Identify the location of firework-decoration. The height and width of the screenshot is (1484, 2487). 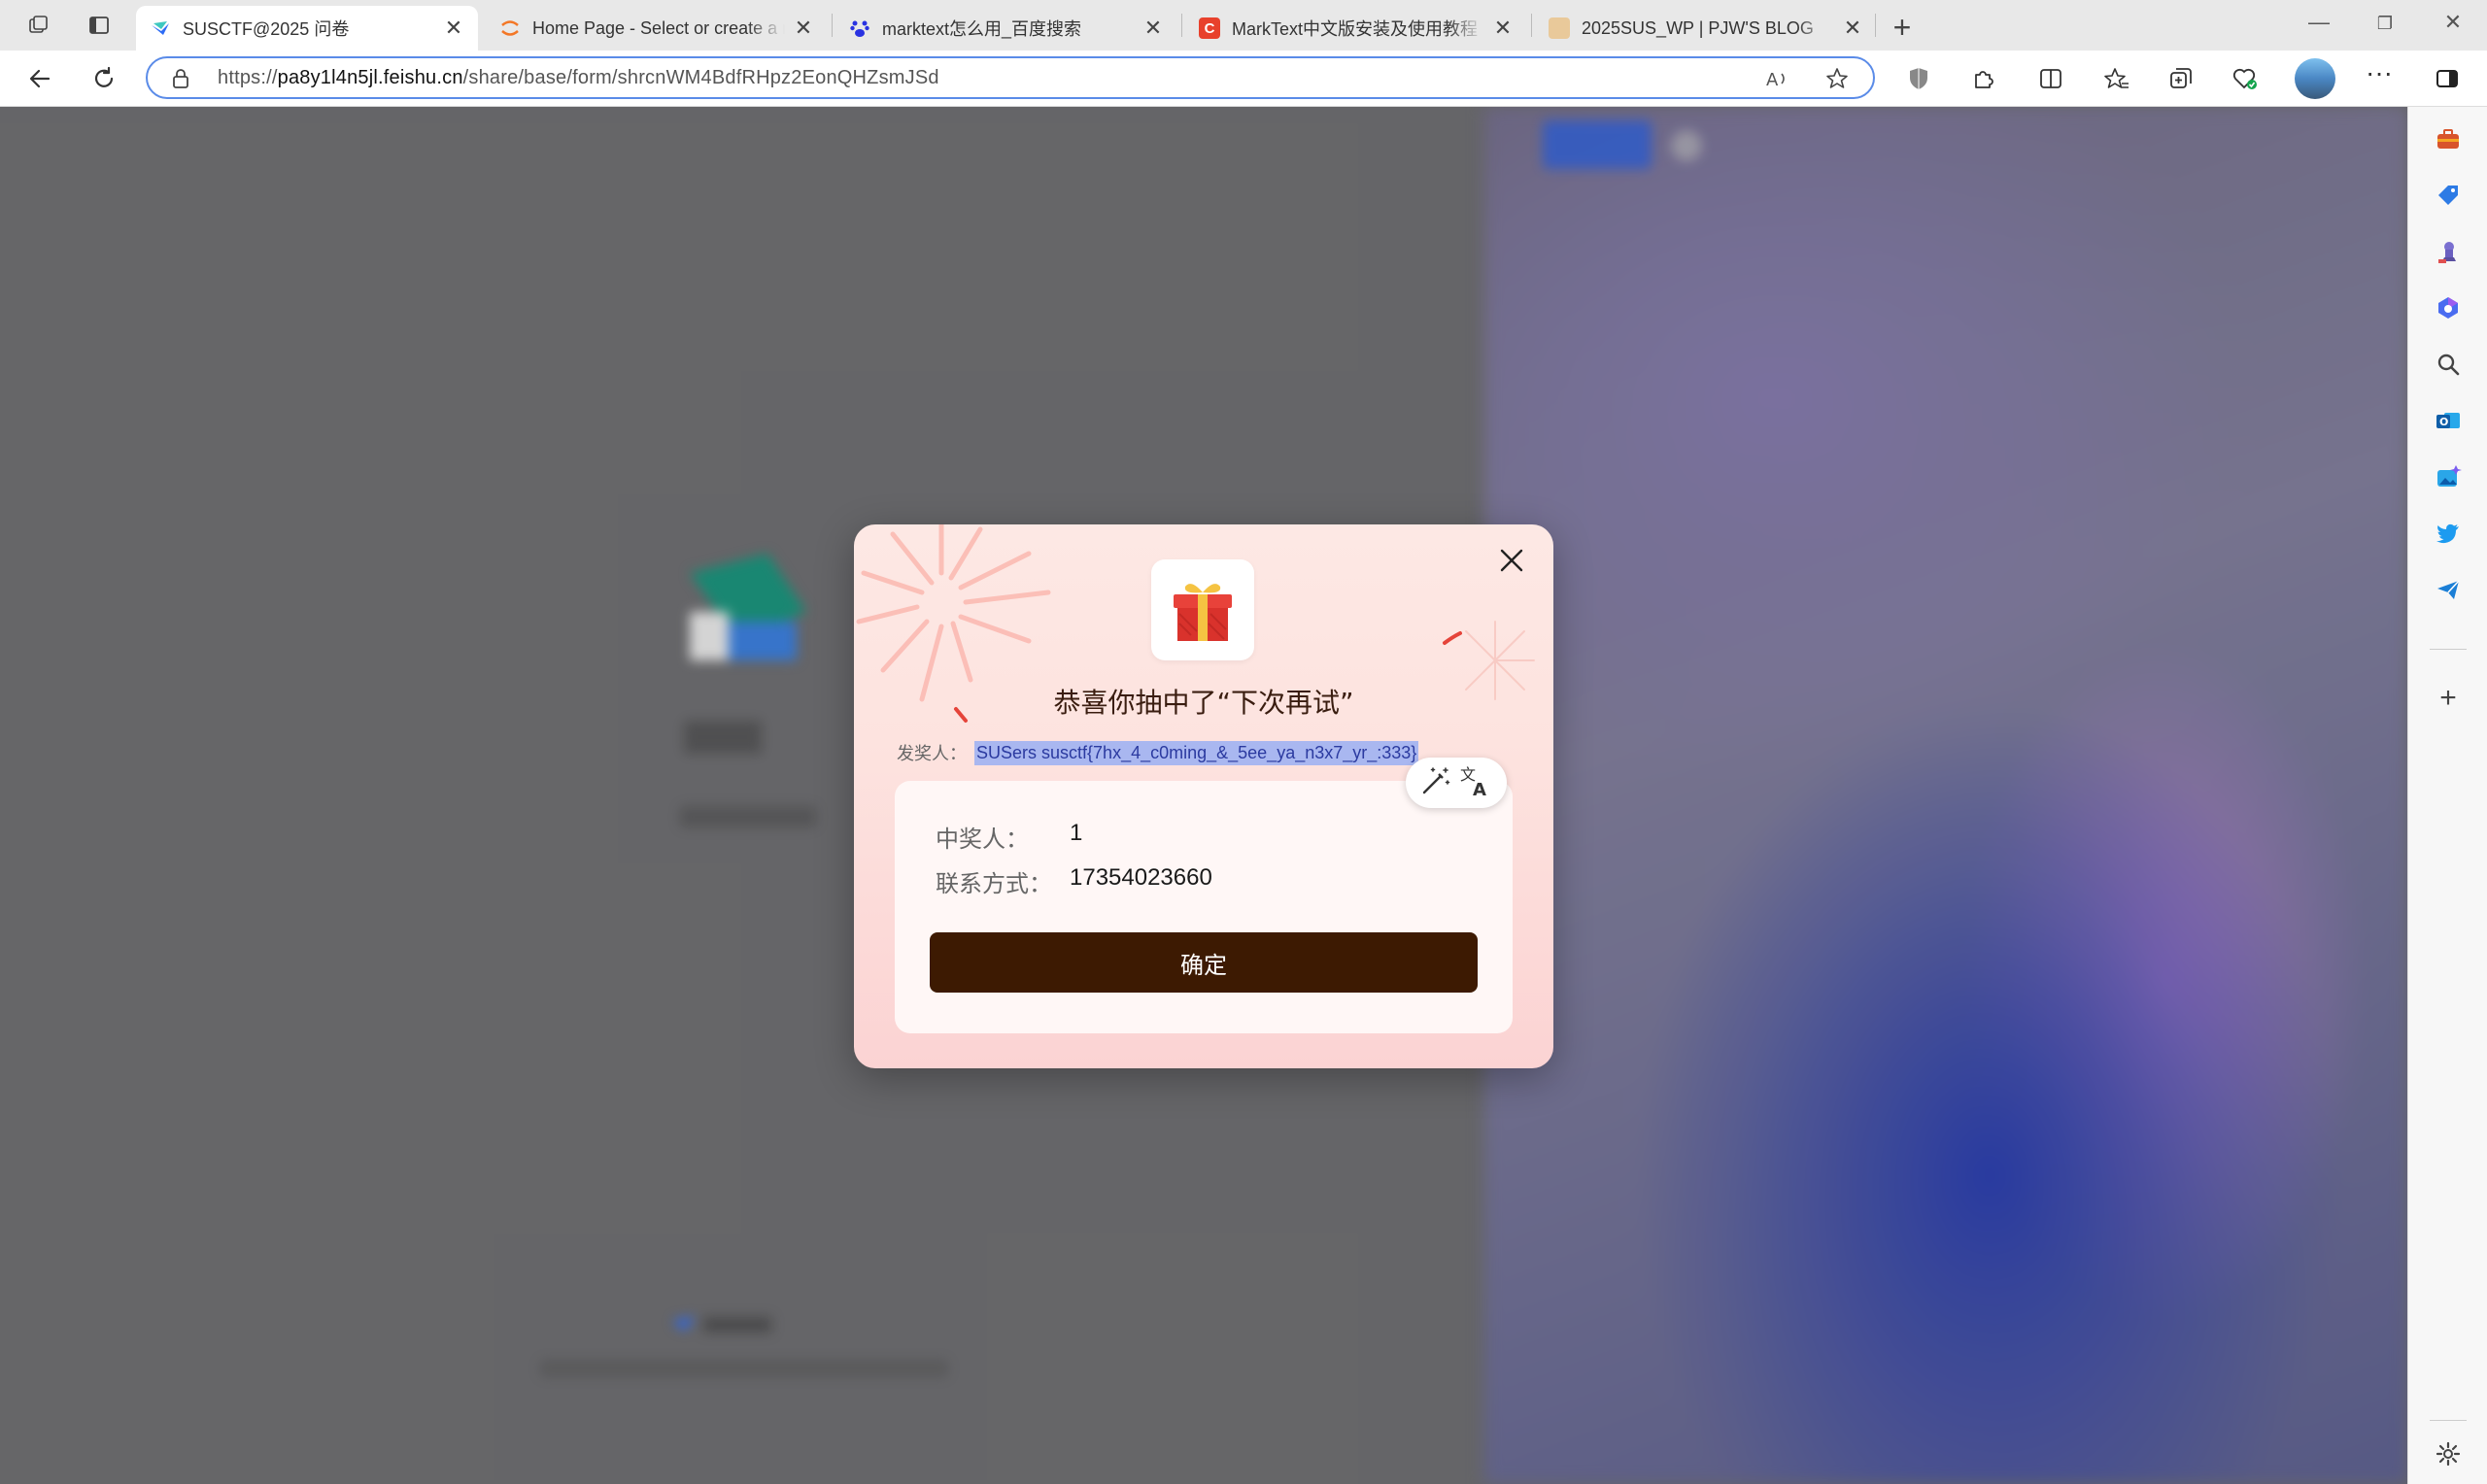
(953, 623).